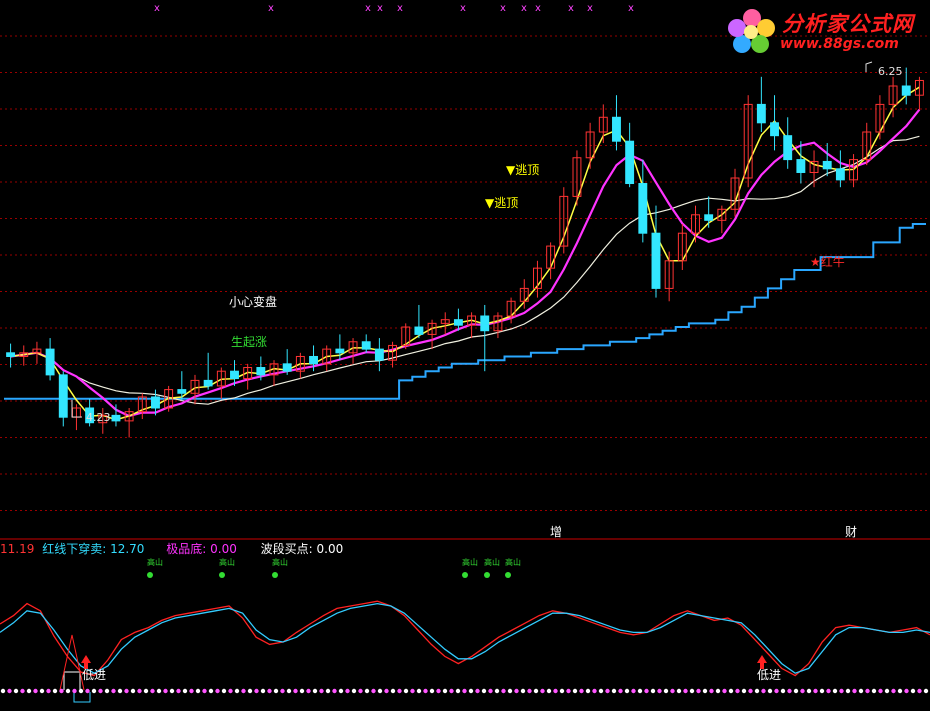 Image resolution: width=930 pixels, height=711 pixels. I want to click on site-watermark: 分析家公式网 www.88gs.com, so click(824, 32).